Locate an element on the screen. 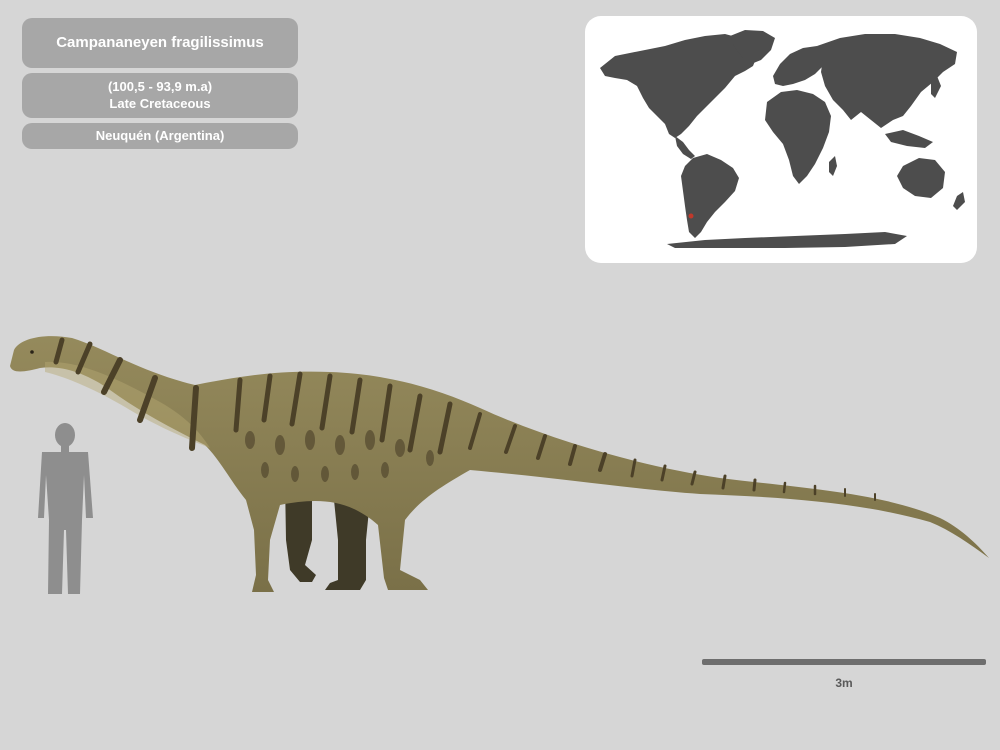 The width and height of the screenshot is (1000, 750). age-range: (100,5 - 93,9 m.a) is located at coordinates (160, 86).